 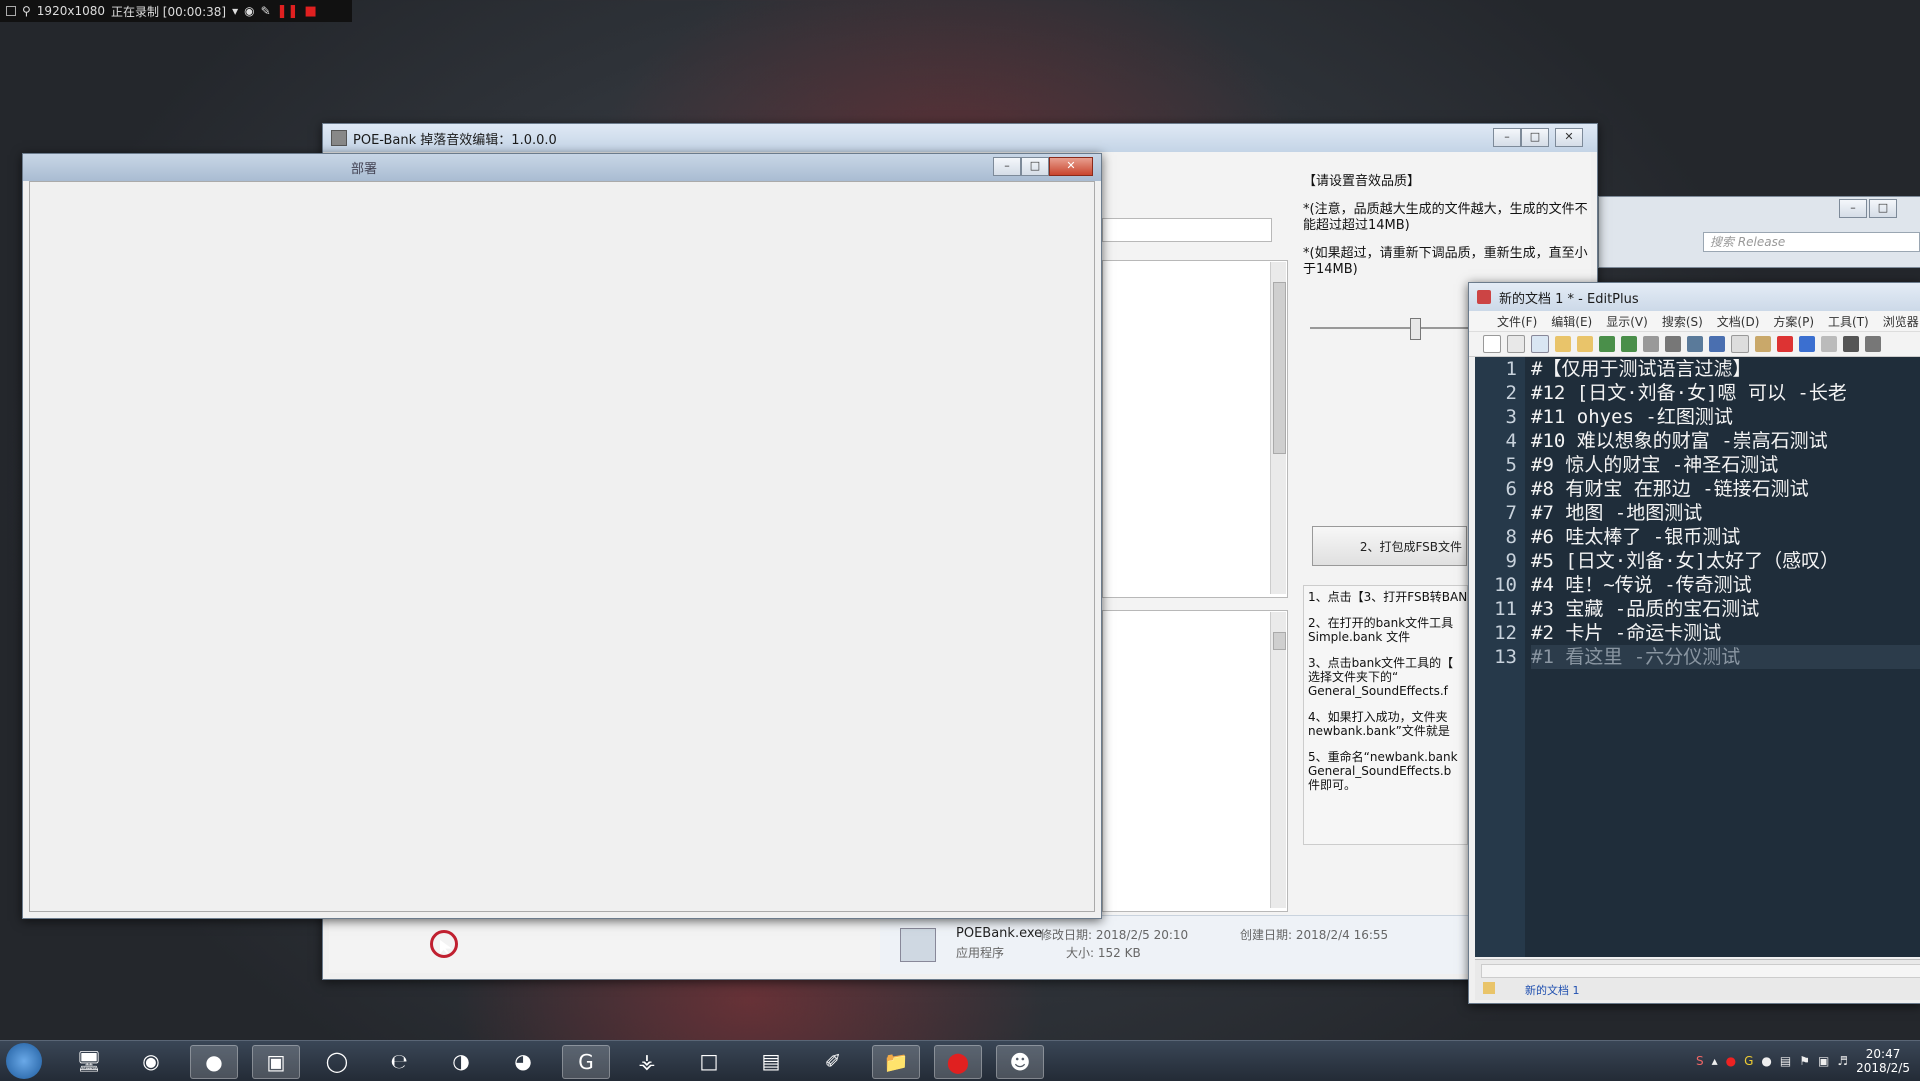 What do you see at coordinates (833, 1061) in the screenshot?
I see `feather-icon: ✐` at bounding box center [833, 1061].